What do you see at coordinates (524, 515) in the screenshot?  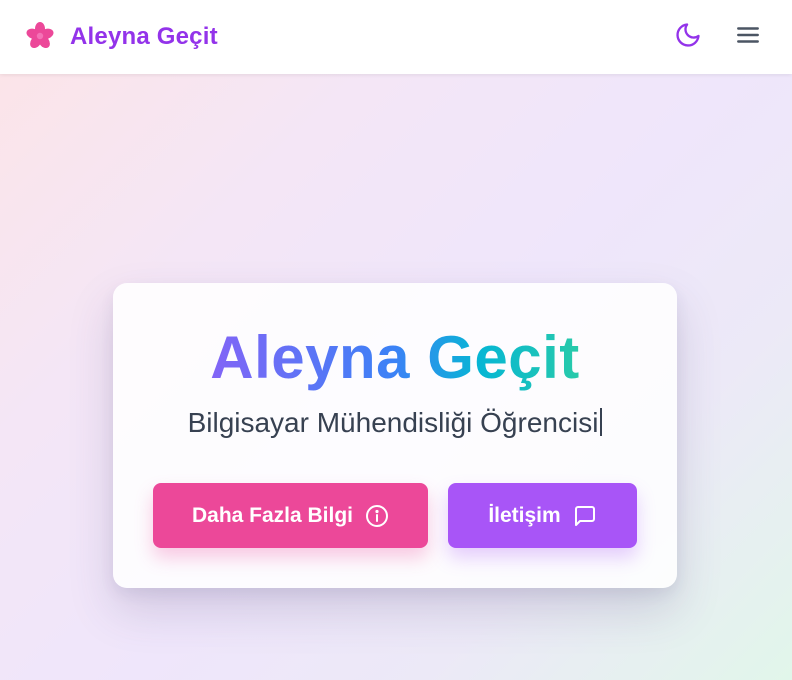 I see `contact-label: İletişim` at bounding box center [524, 515].